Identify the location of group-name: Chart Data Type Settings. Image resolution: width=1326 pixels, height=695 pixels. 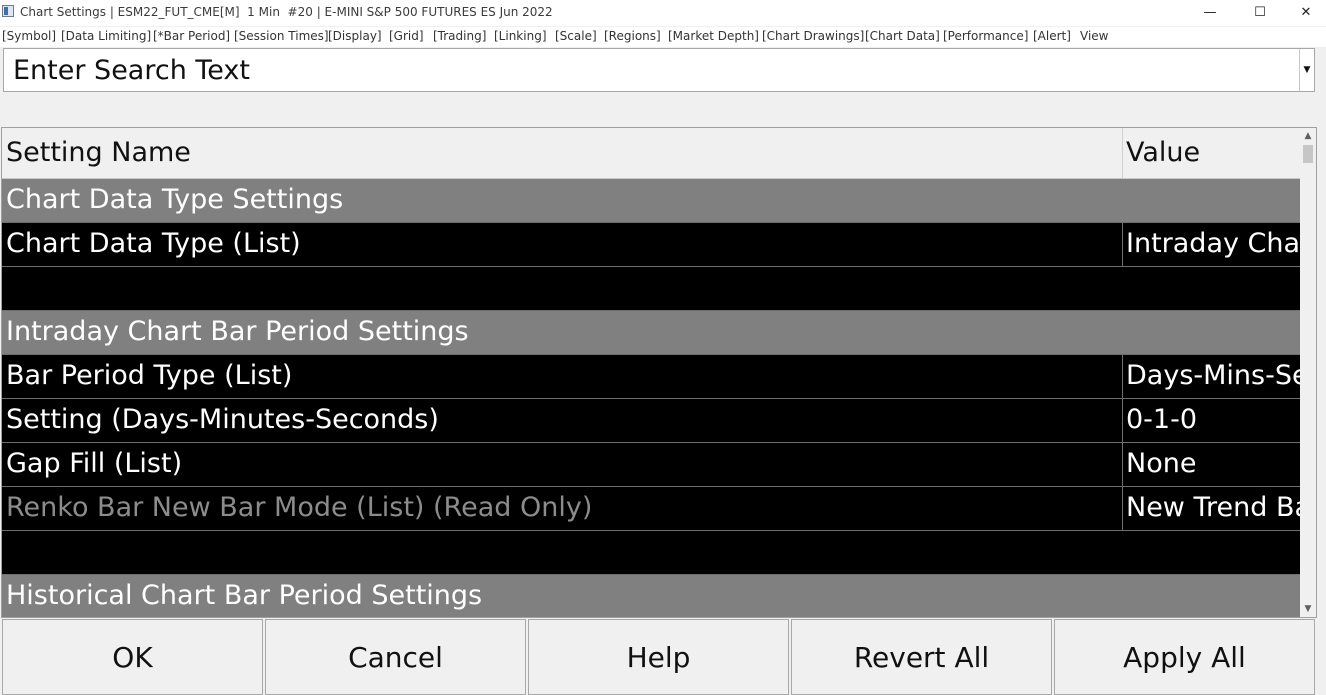
(175, 199).